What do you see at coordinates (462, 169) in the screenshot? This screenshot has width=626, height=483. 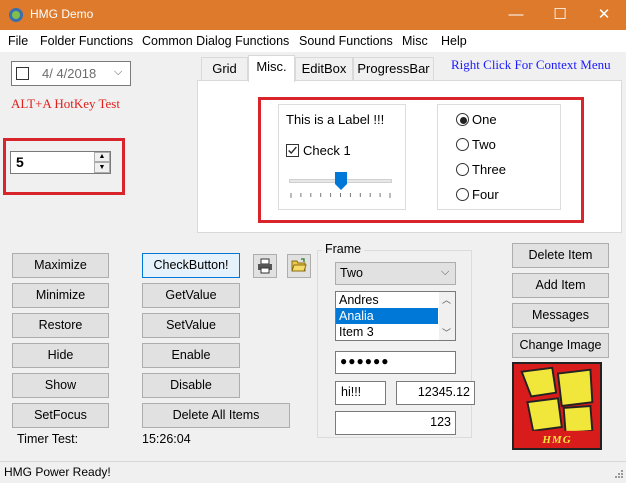 I see `radio-three` at bounding box center [462, 169].